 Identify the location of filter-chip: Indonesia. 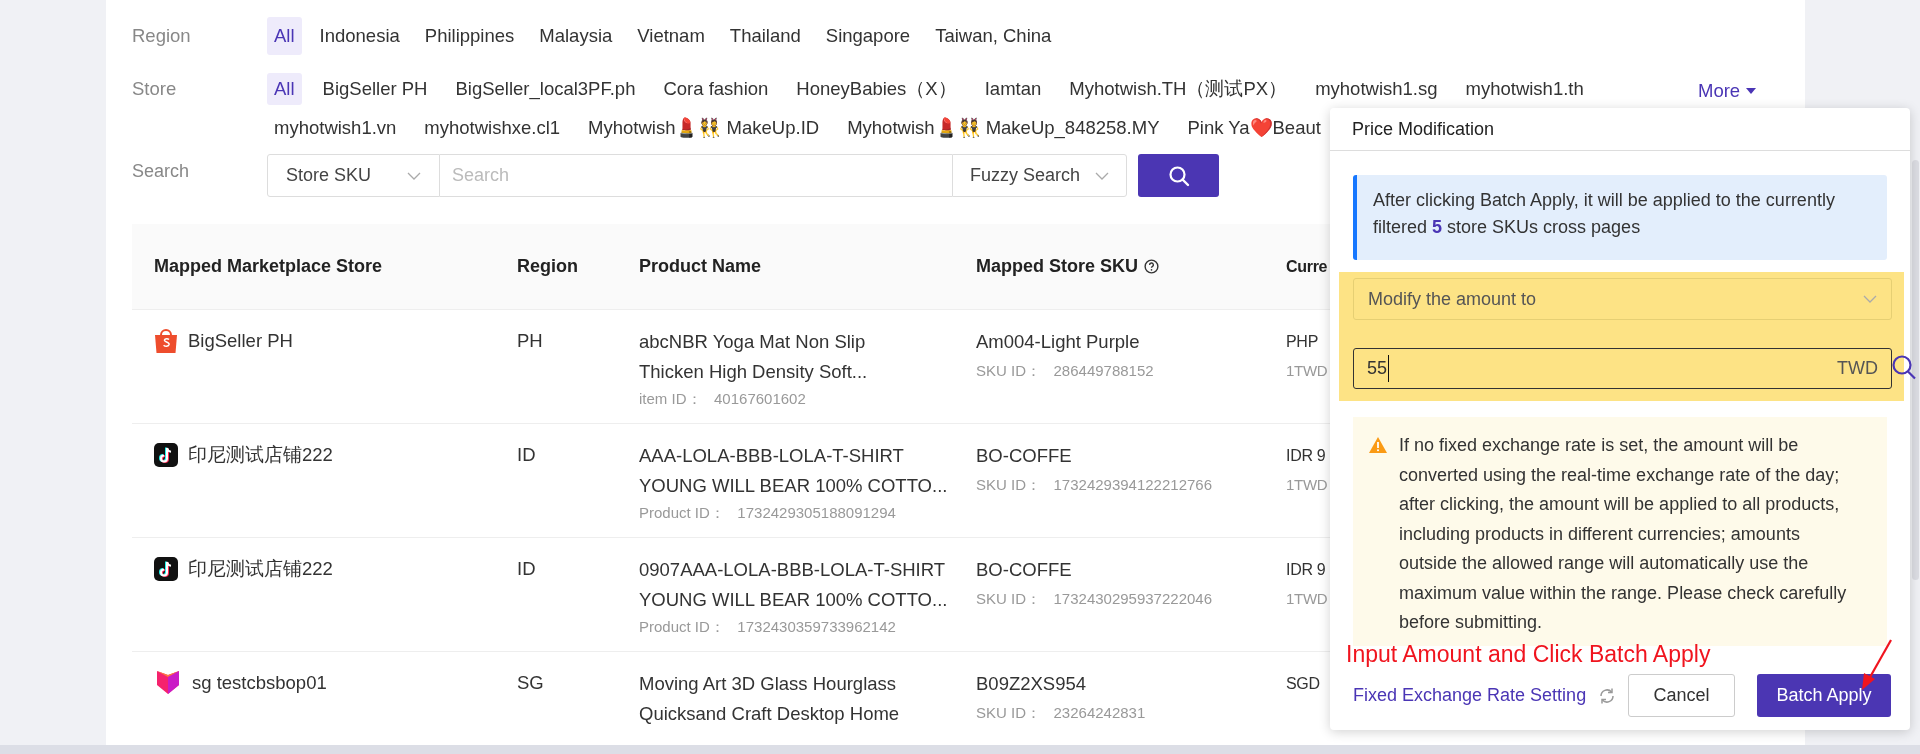
(359, 36).